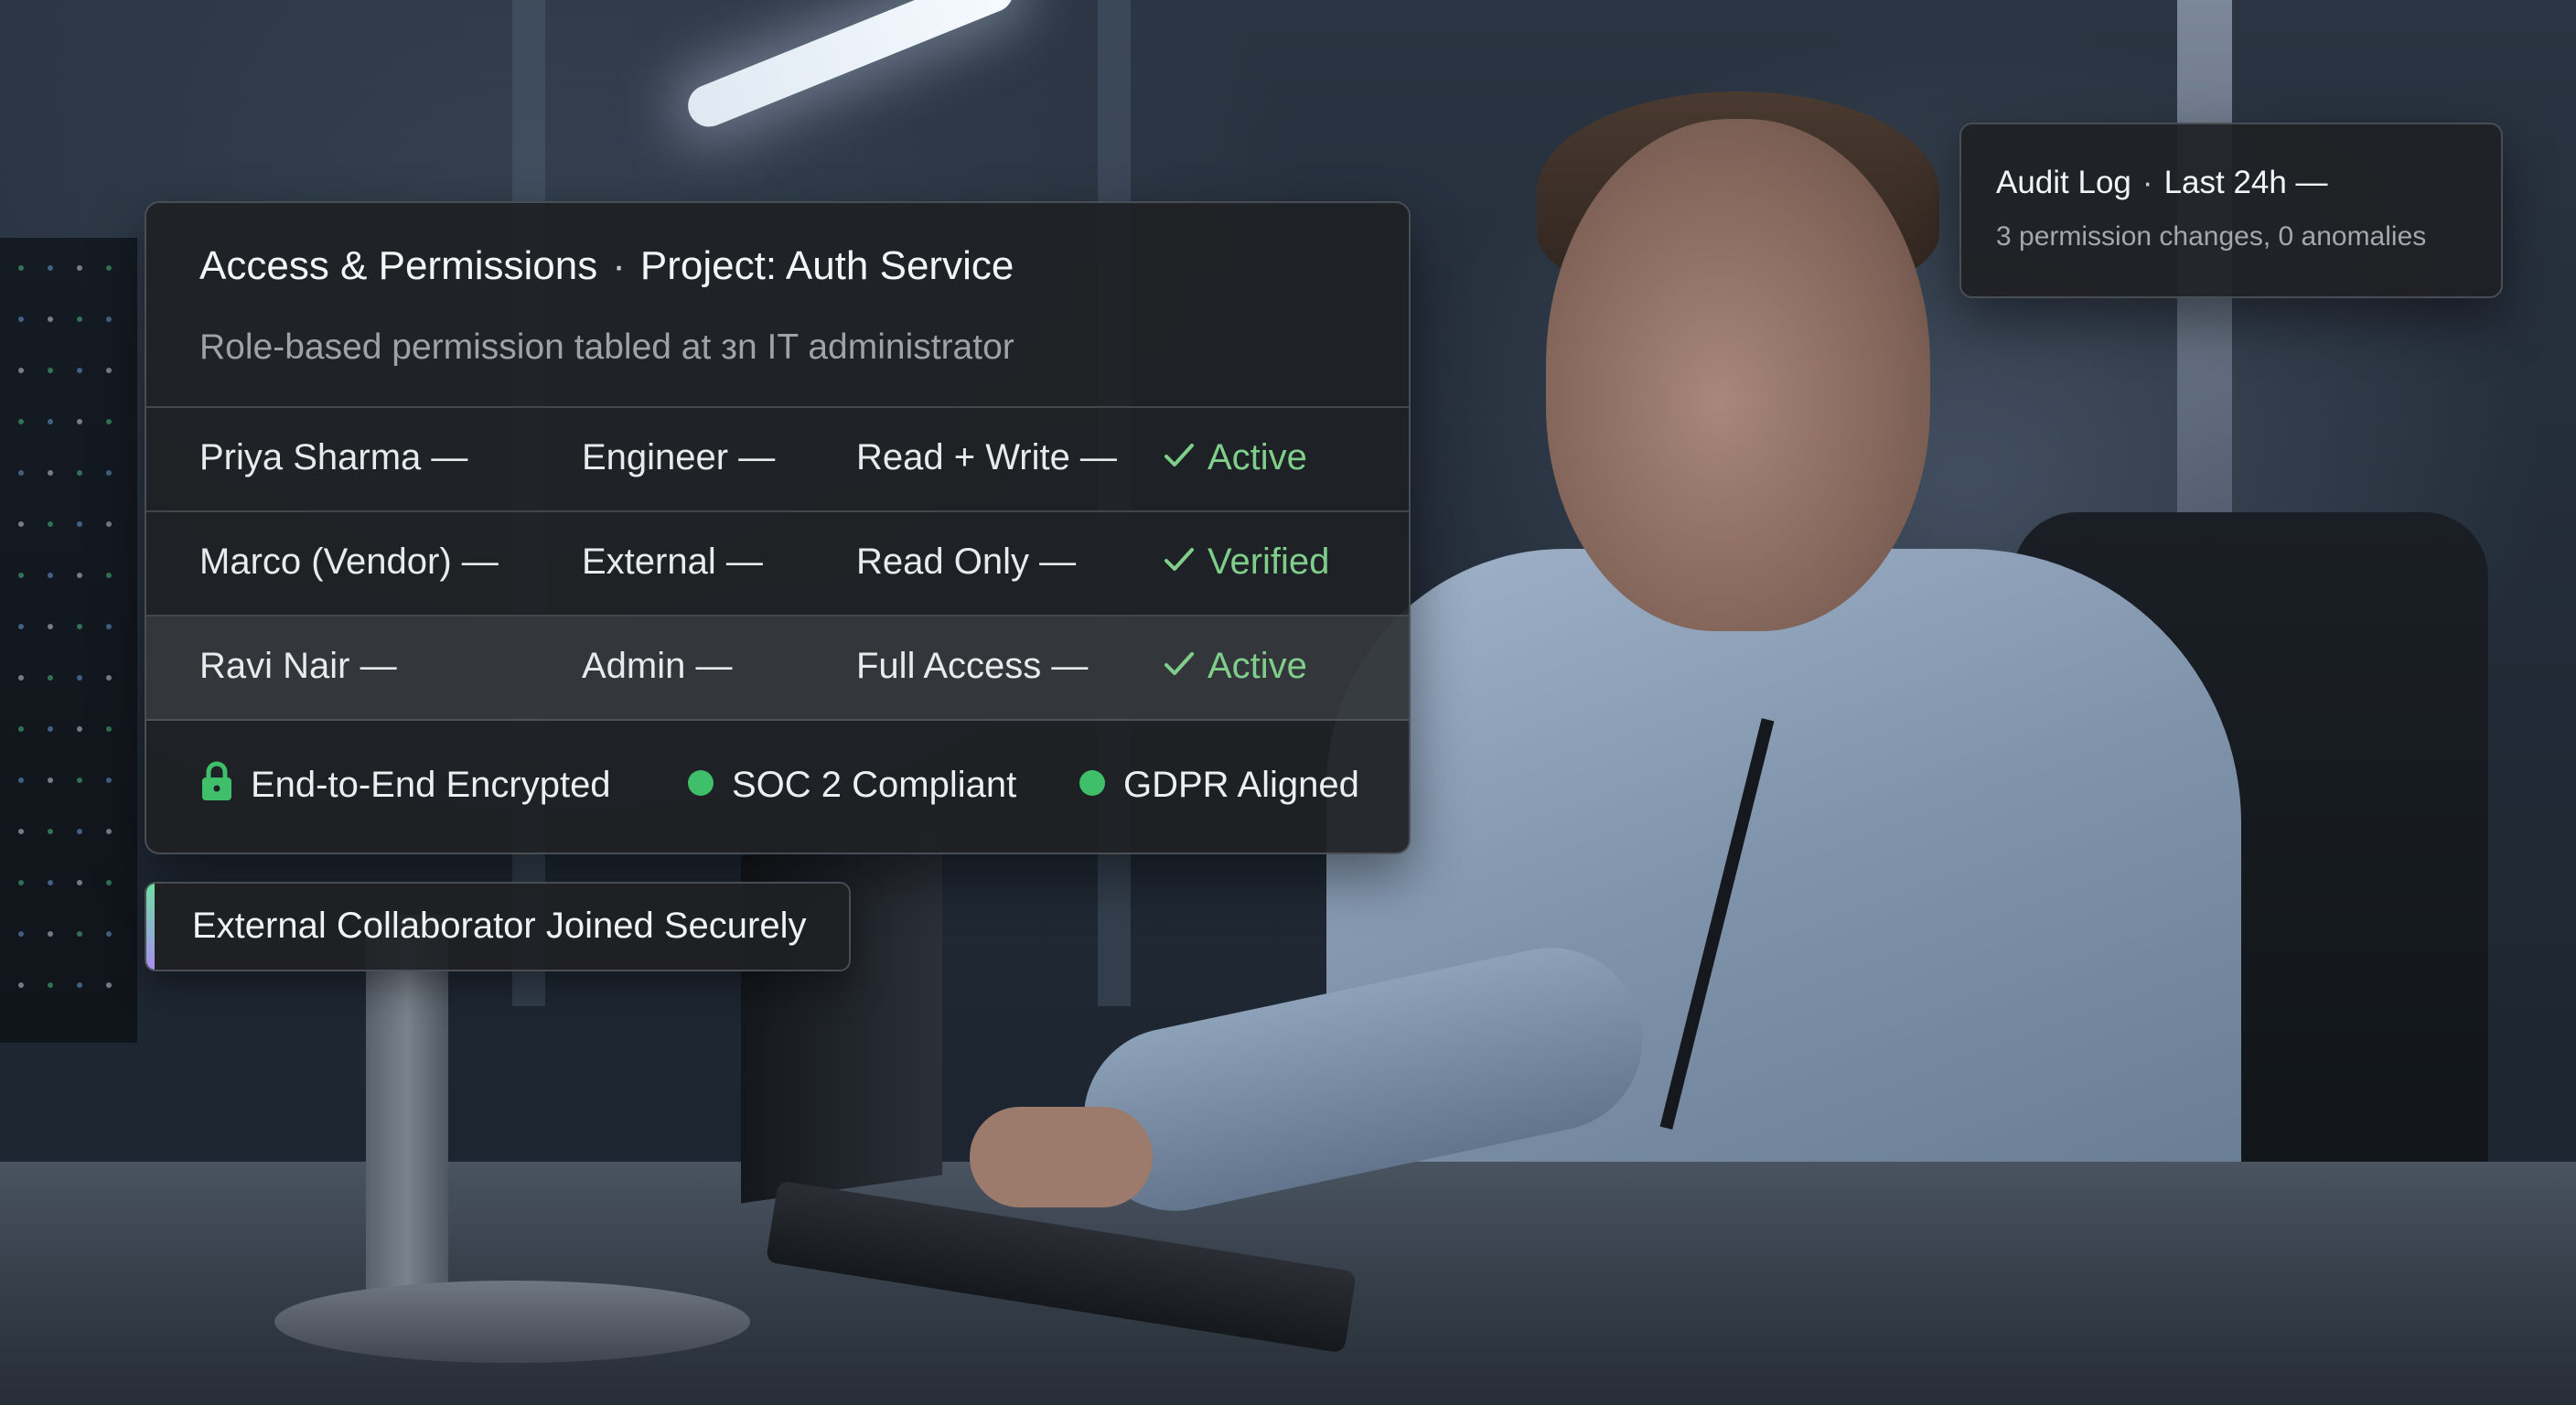  What do you see at coordinates (875, 785) in the screenshot?
I see `soc2-label: SOC 2 Compliant` at bounding box center [875, 785].